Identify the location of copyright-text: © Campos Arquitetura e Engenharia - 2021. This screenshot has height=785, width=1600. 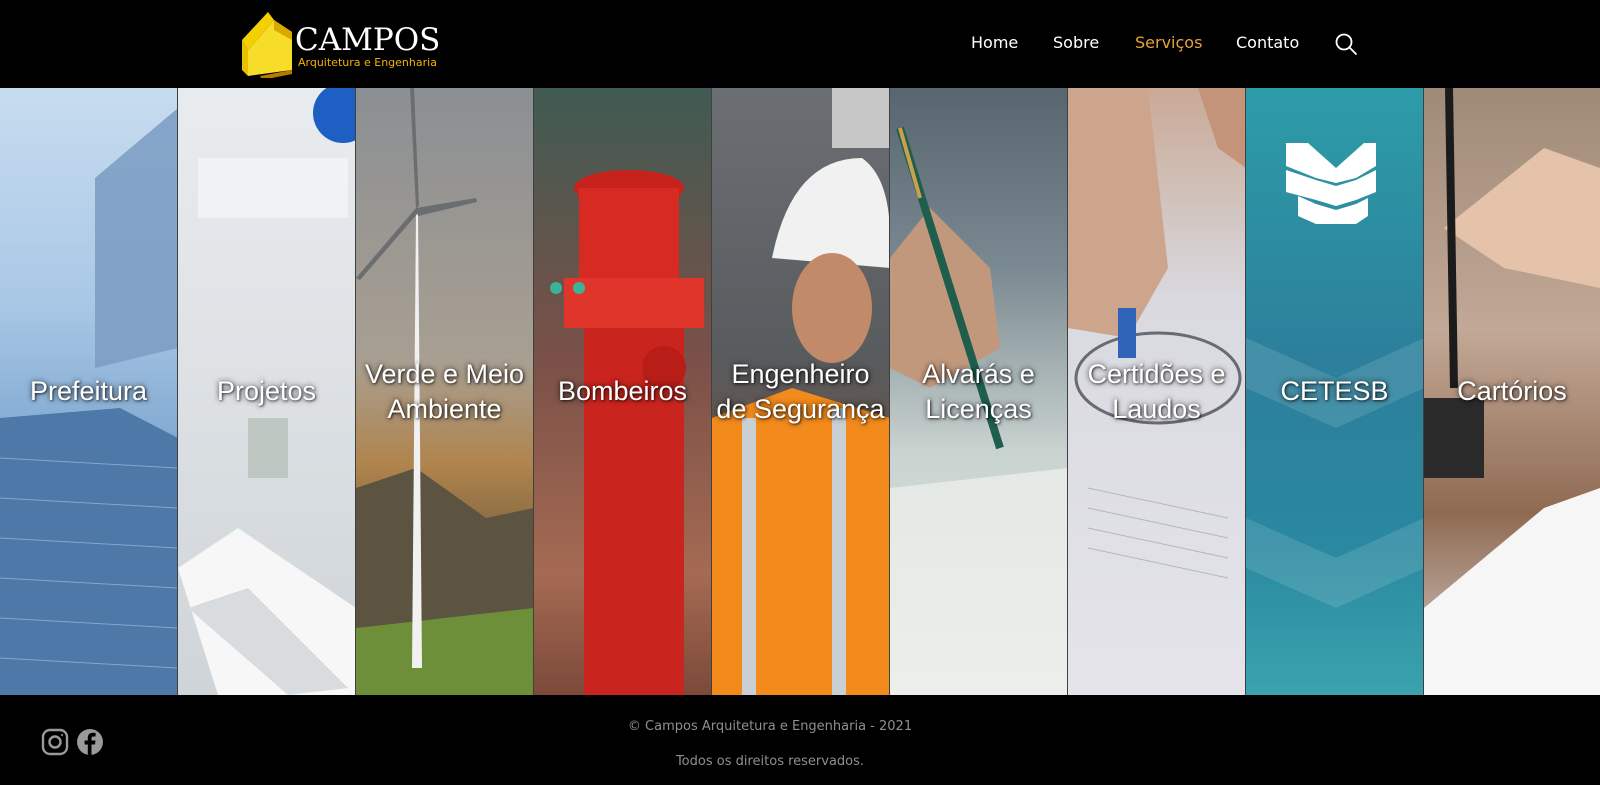
(770, 726).